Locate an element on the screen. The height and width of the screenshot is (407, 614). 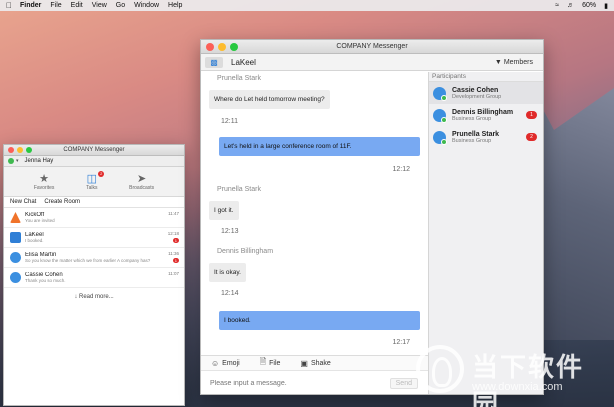
menu-help: Help is located at coordinates (175, 5).